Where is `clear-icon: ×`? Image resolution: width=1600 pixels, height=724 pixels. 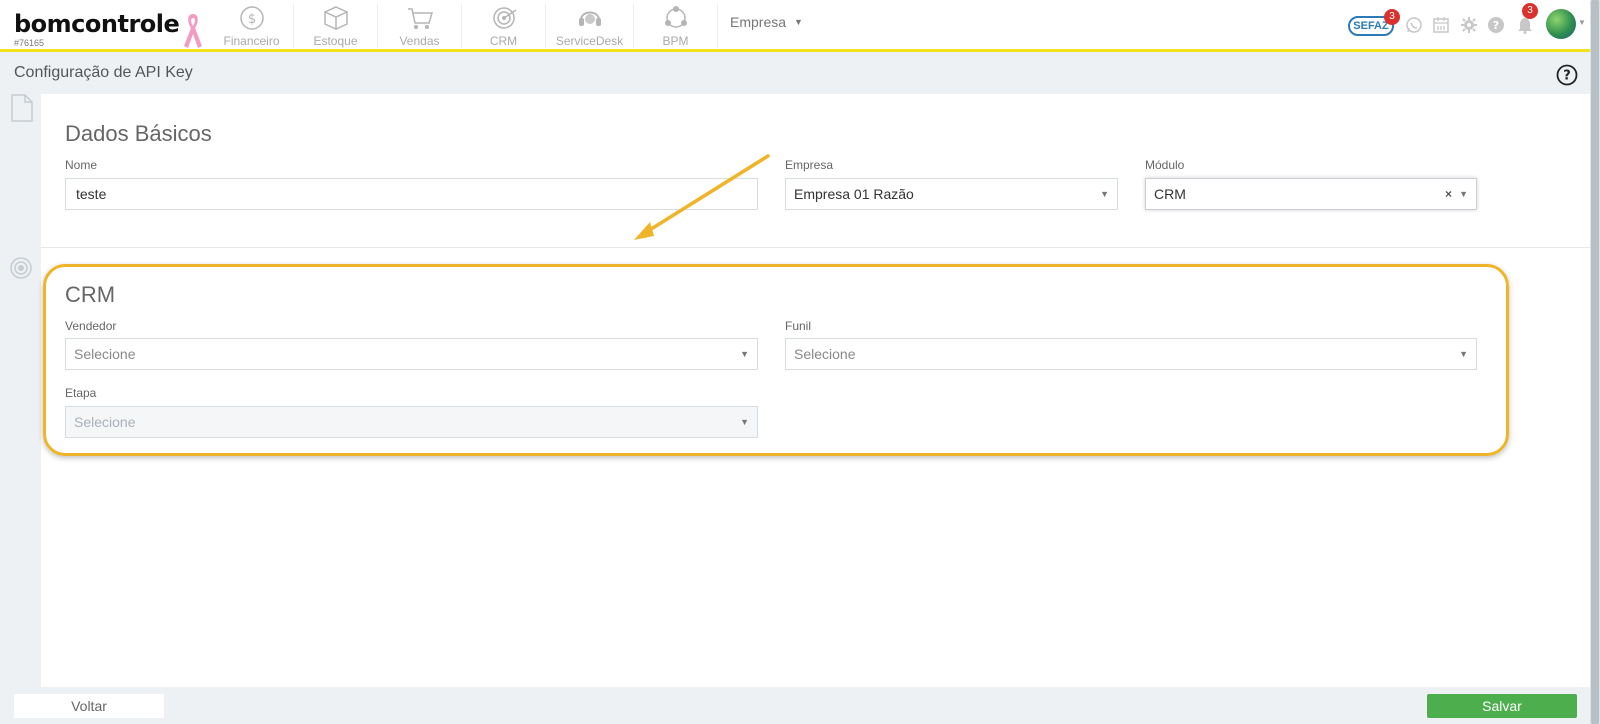
clear-icon: × is located at coordinates (1448, 194).